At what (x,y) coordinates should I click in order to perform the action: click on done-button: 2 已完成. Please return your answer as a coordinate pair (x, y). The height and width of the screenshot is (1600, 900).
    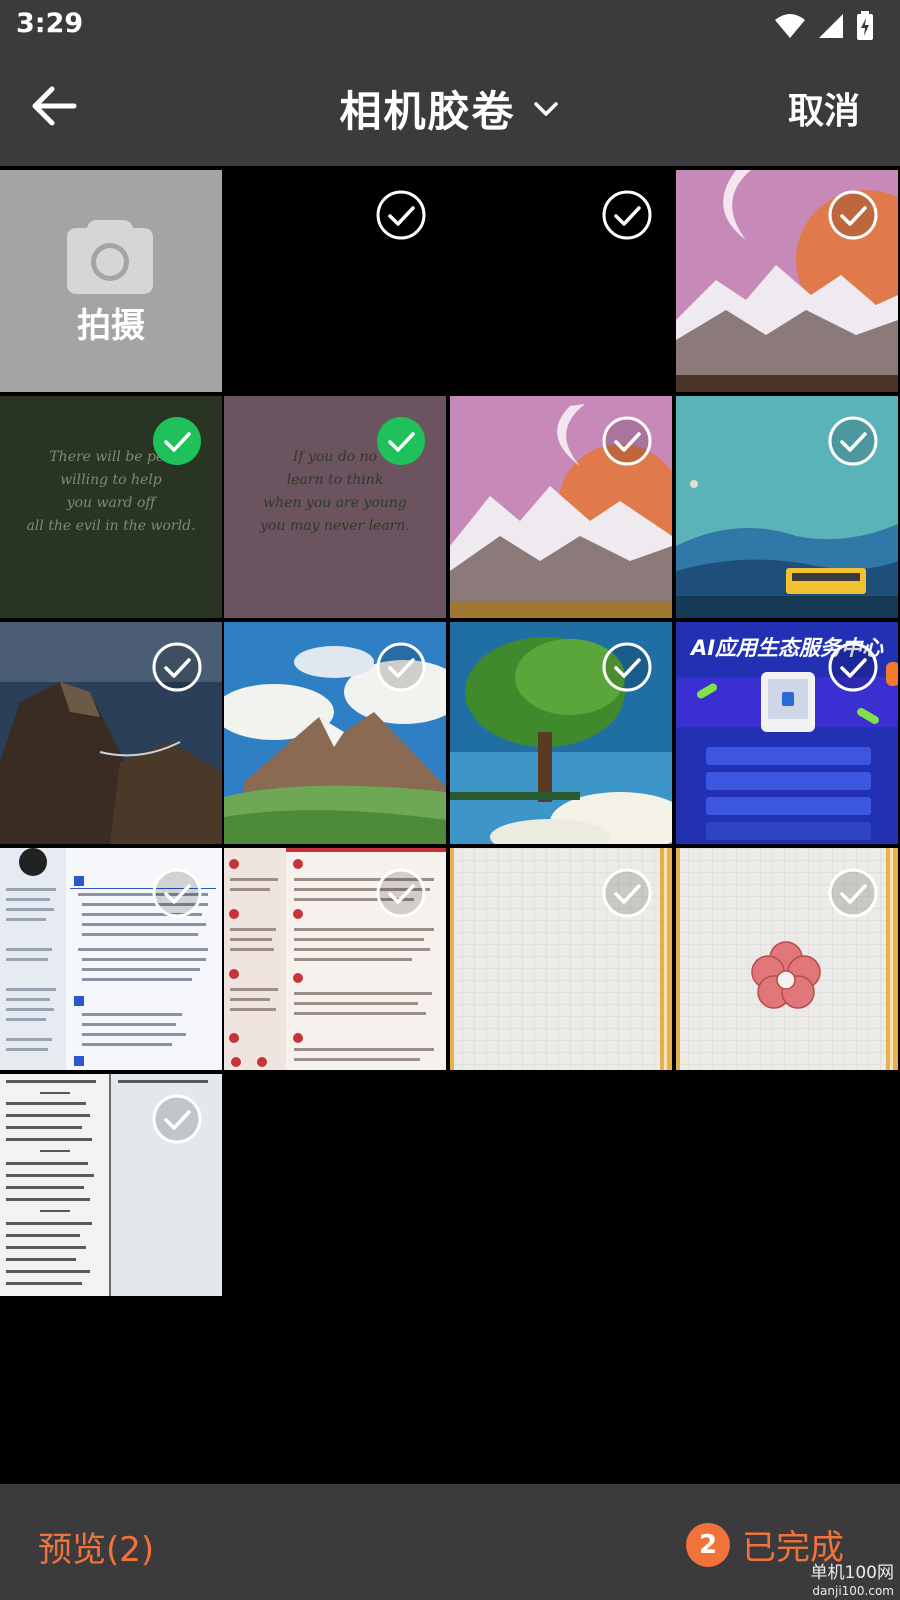
    Looking at the image, I should click on (765, 1544).